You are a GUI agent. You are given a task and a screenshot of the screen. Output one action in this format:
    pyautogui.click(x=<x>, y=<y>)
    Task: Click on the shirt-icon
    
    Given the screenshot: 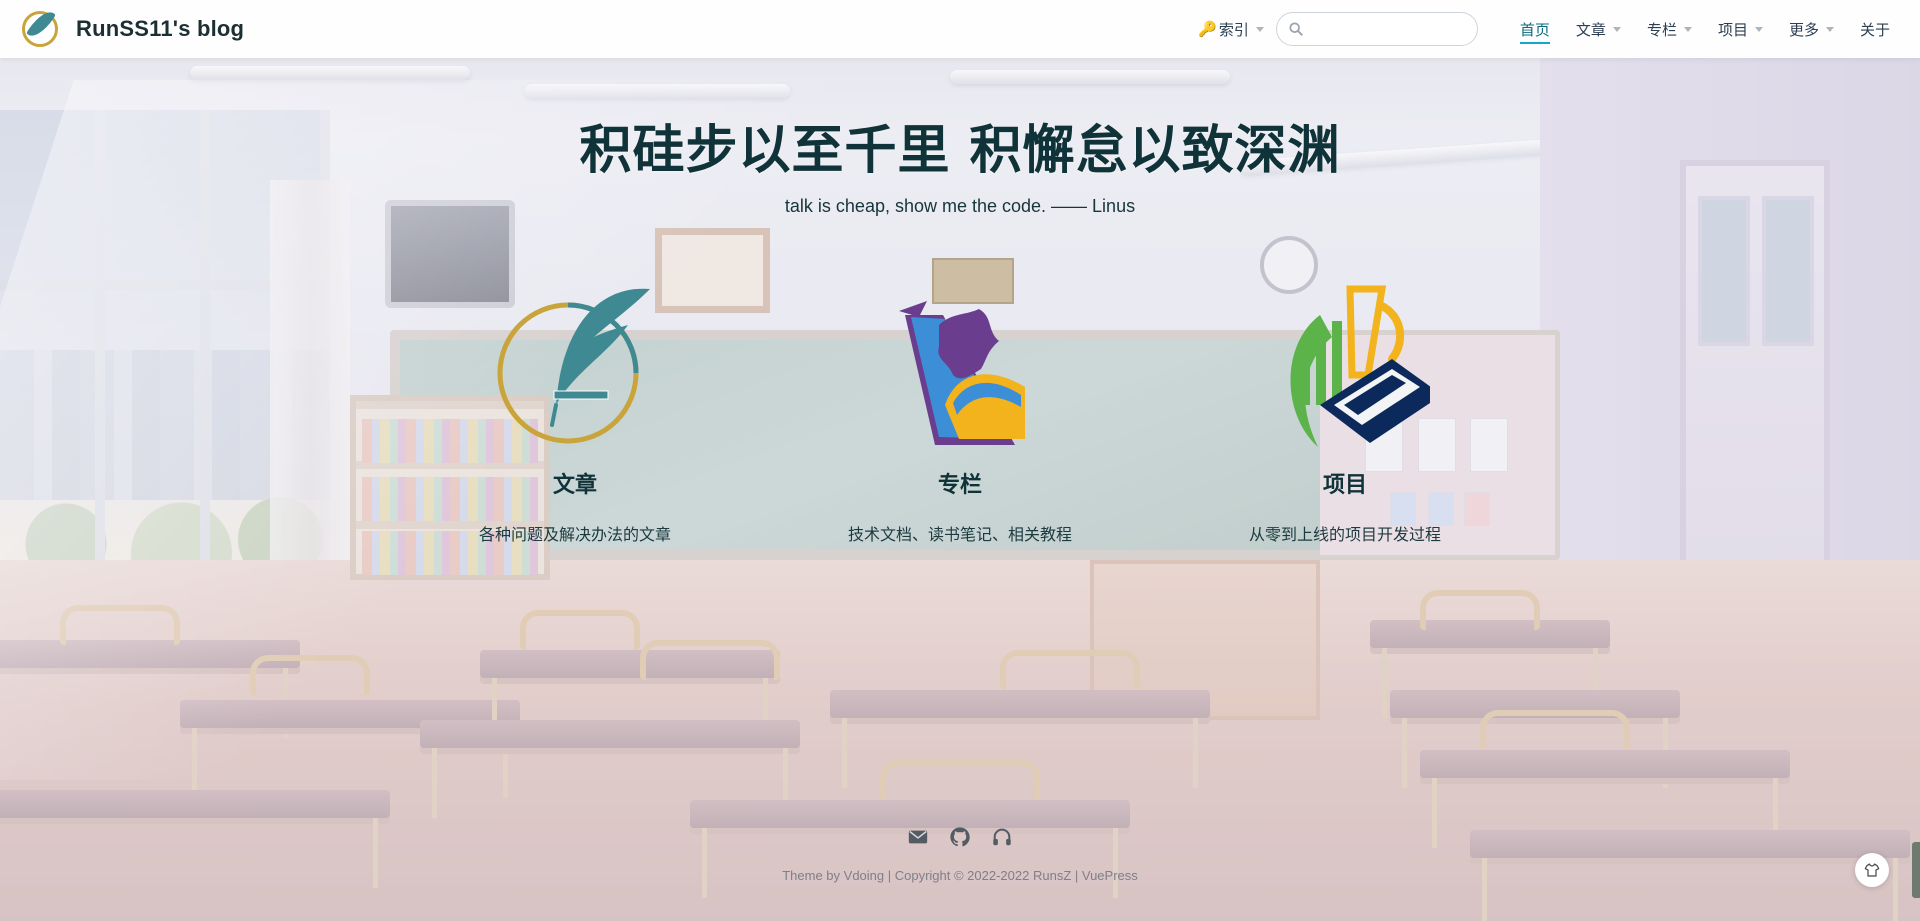 What is the action you would take?
    pyautogui.click(x=1872, y=870)
    